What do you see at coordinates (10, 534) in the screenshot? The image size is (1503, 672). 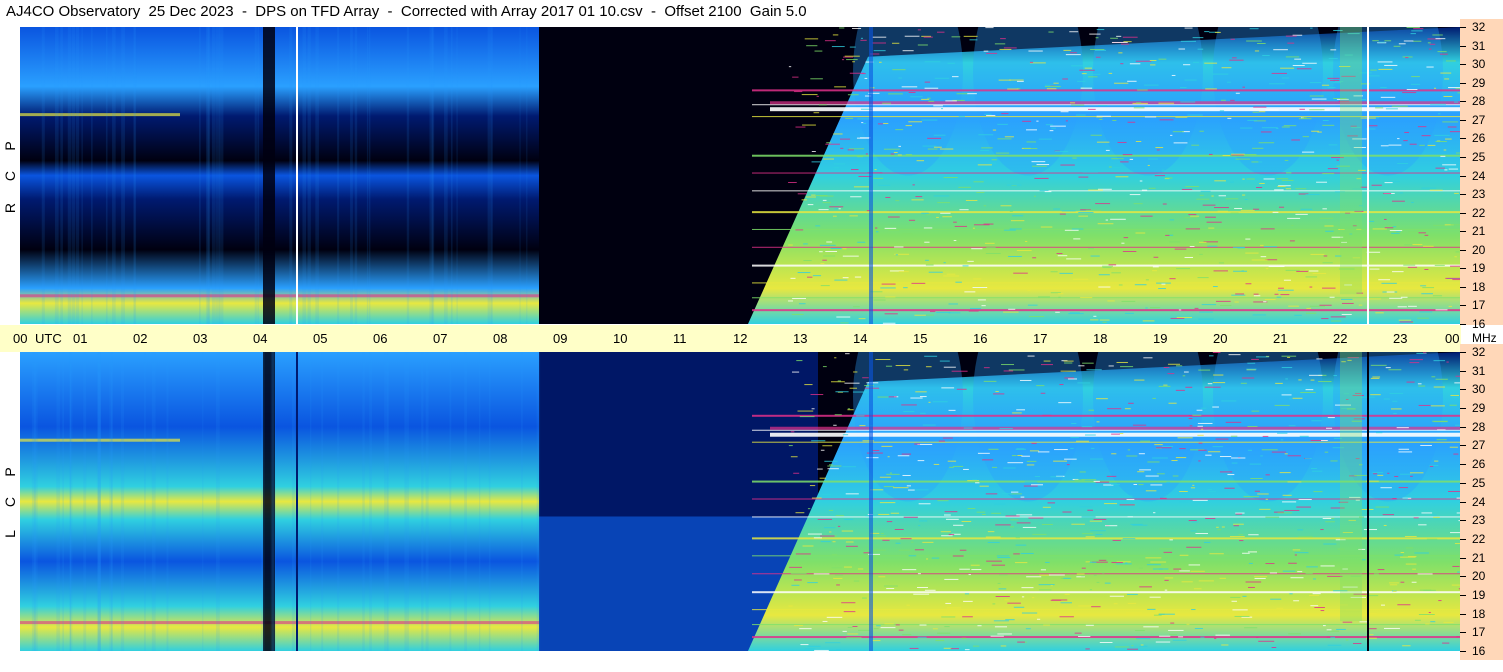 I see `polarization-letter: L` at bounding box center [10, 534].